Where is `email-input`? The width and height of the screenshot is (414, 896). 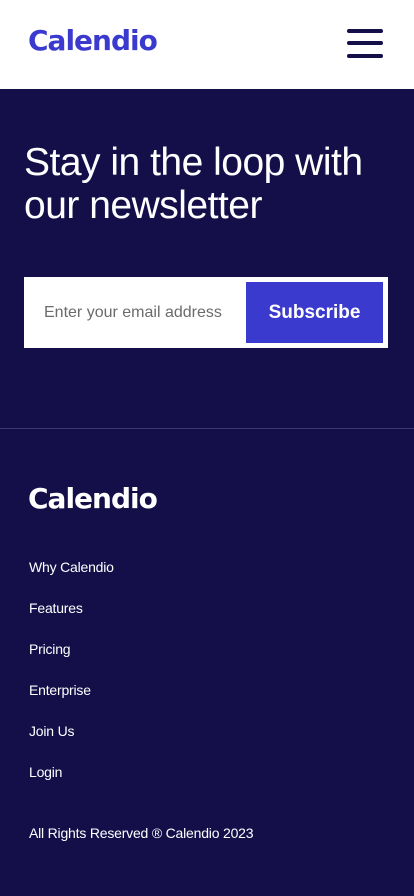 email-input is located at coordinates (135, 312).